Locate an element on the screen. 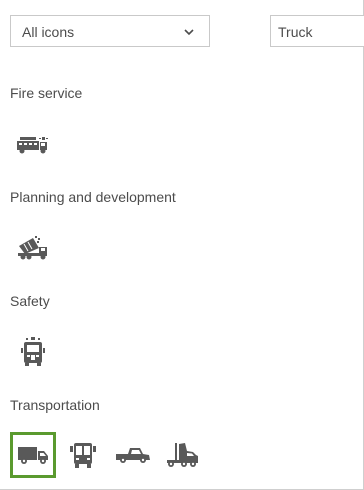 The image size is (364, 490). delivery-truck-icon is located at coordinates (33, 455).